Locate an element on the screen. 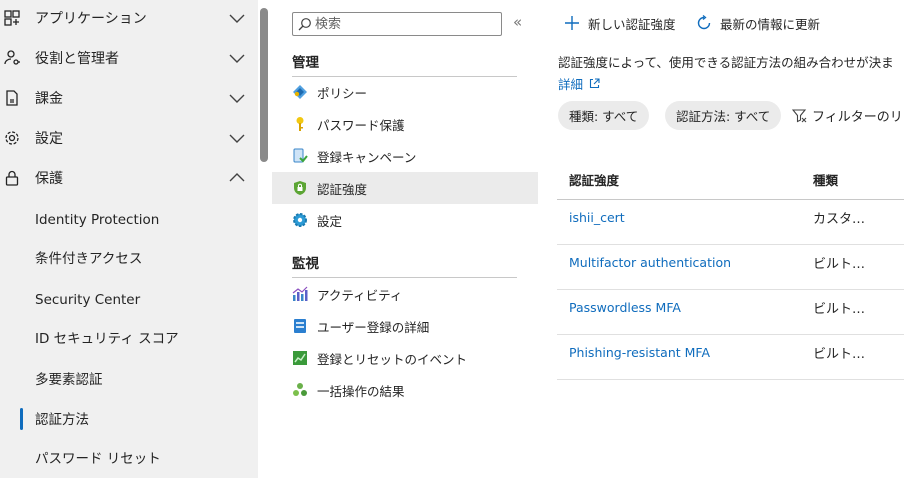 The width and height of the screenshot is (904, 478). nav-sub-item-label: 条件付きアクセス is located at coordinates (89, 259).